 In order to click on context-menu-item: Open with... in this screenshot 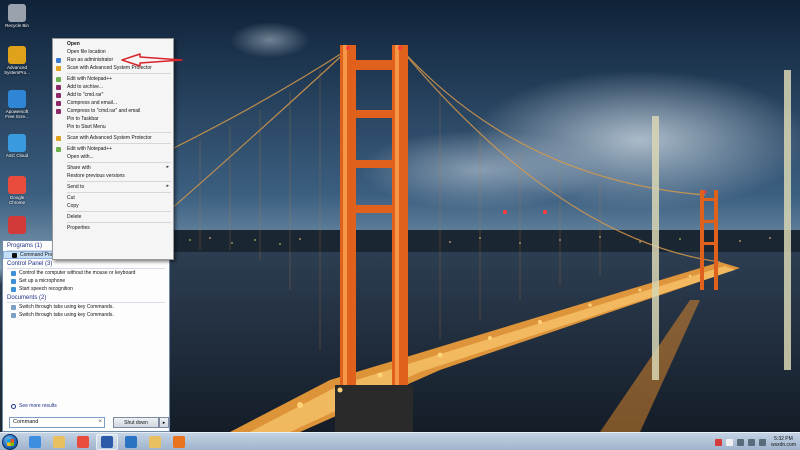, I will do `click(113, 157)`.